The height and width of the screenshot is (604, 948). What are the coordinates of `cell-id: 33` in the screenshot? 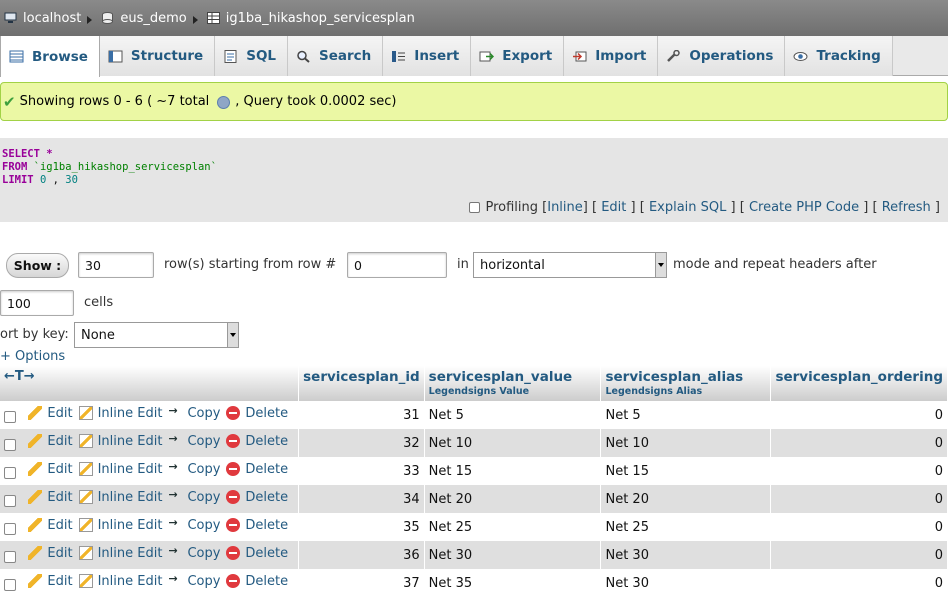 It's located at (361, 471).